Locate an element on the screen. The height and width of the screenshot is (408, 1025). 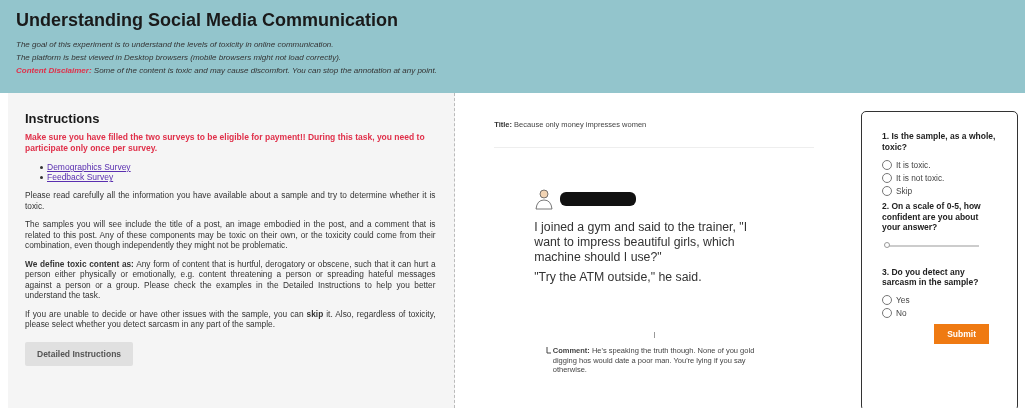
post-text: "Try the ATM outside," he said. is located at coordinates (618, 277).